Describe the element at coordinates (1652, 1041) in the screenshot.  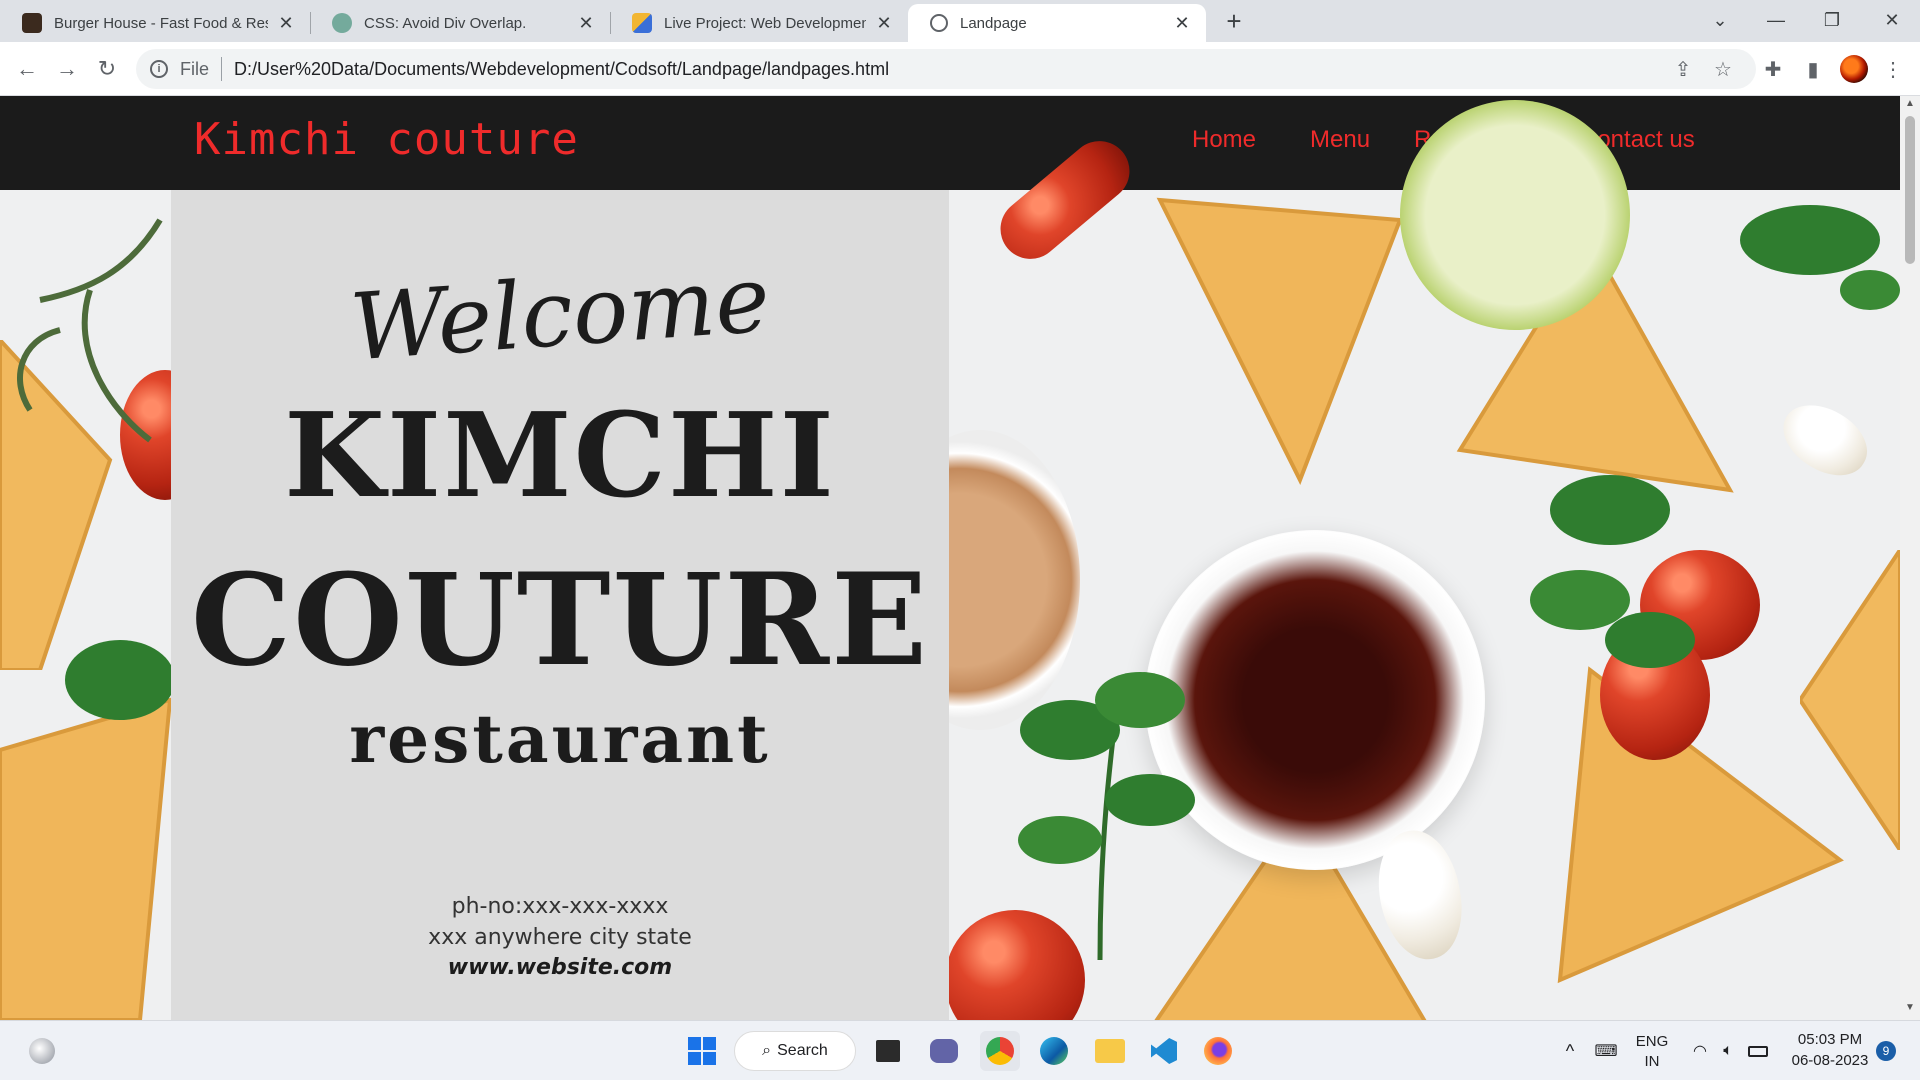
I see `language-indicator-top: ENG` at that location.